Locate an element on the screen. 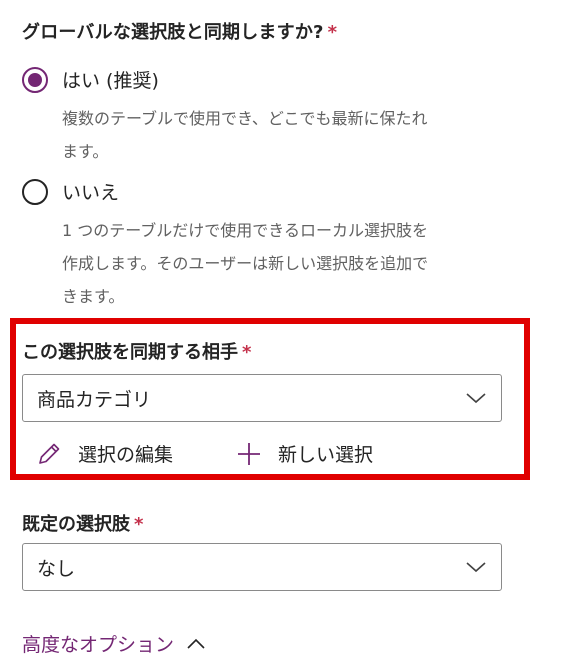 Image resolution: width=582 pixels, height=671 pixels. default-choice-title: 既定の選択肢 * is located at coordinates (82, 523).